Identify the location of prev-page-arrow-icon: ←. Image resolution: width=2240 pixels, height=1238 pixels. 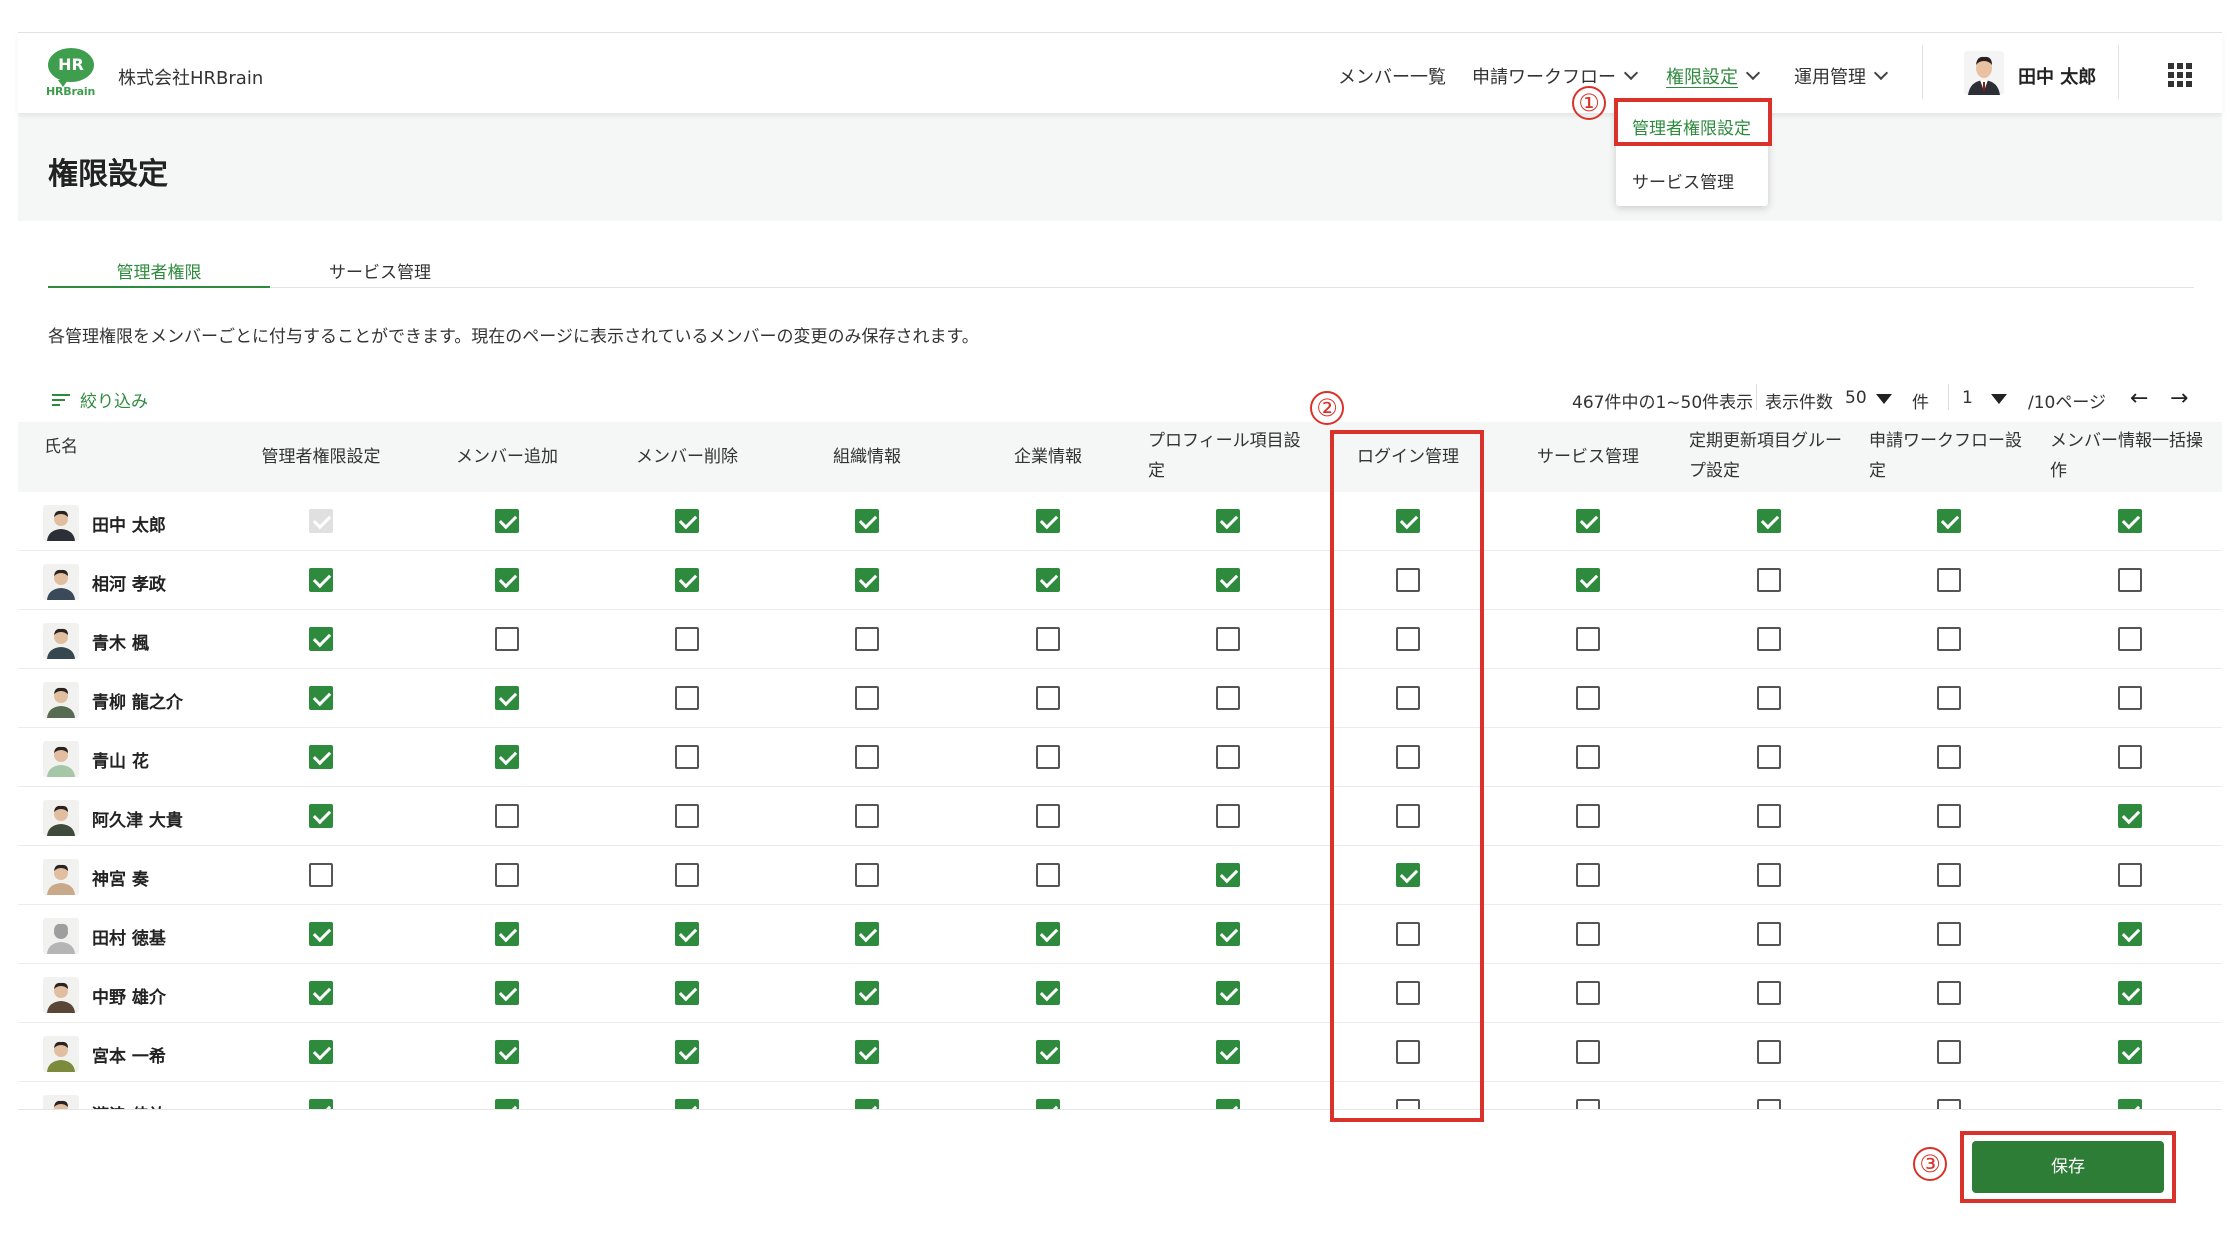
(2139, 398).